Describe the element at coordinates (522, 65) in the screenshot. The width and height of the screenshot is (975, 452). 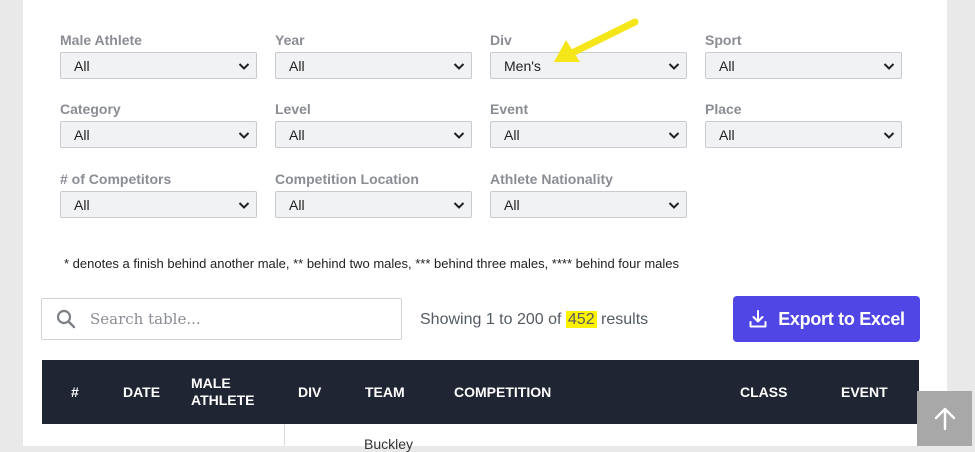
I see `select-value: Men's` at that location.